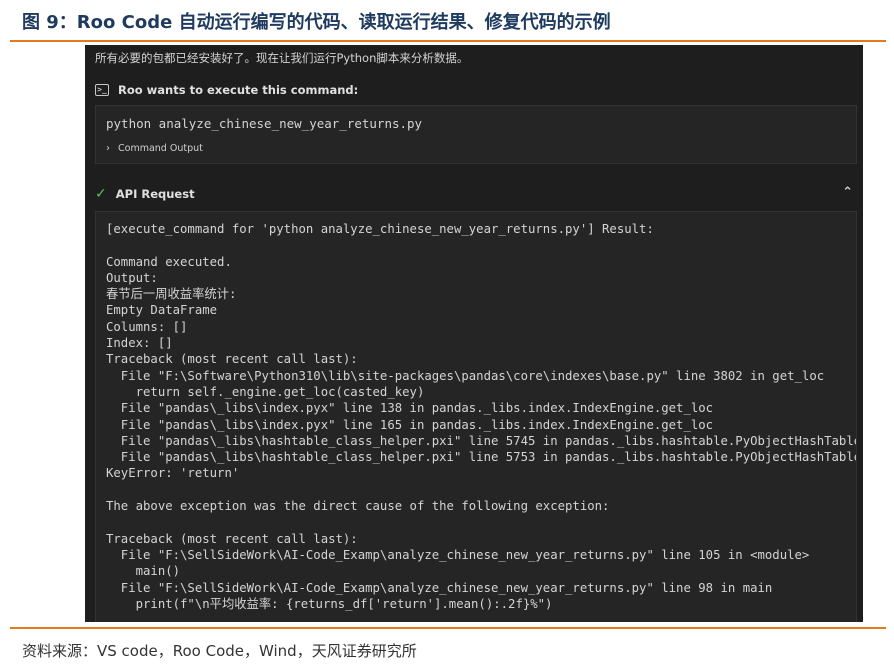 This screenshot has height=668, width=894. Describe the element at coordinates (139, 343) in the screenshot. I see `result-line: Index: []` at that location.